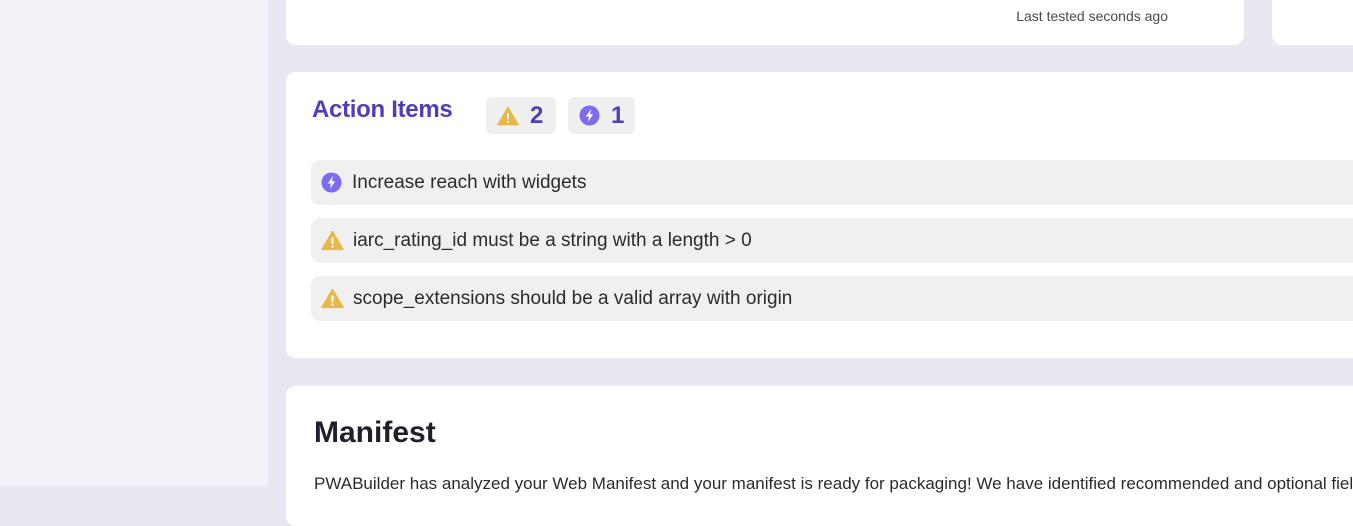 This screenshot has width=1353, height=526. What do you see at coordinates (382, 109) in the screenshot?
I see `action-items-title: Action Items` at bounding box center [382, 109].